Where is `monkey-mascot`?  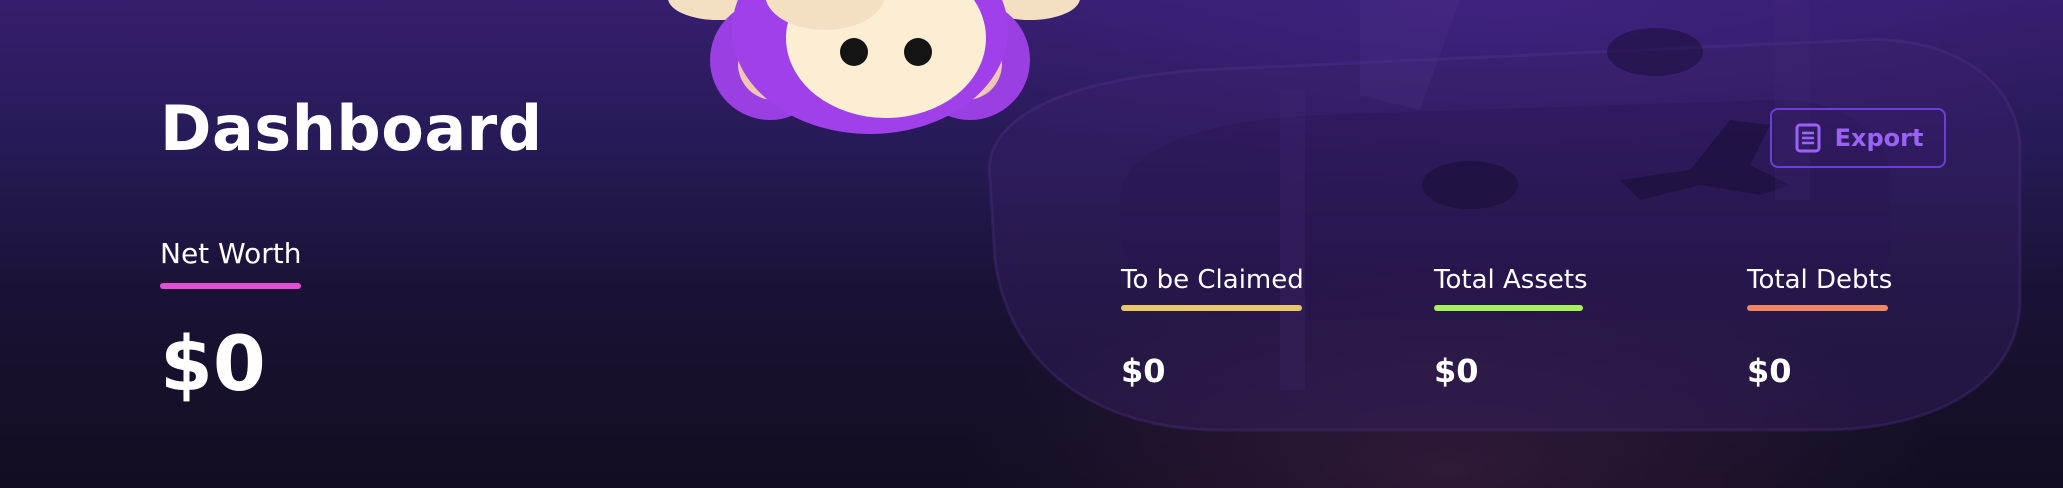
monkey-mascot is located at coordinates (874, 67).